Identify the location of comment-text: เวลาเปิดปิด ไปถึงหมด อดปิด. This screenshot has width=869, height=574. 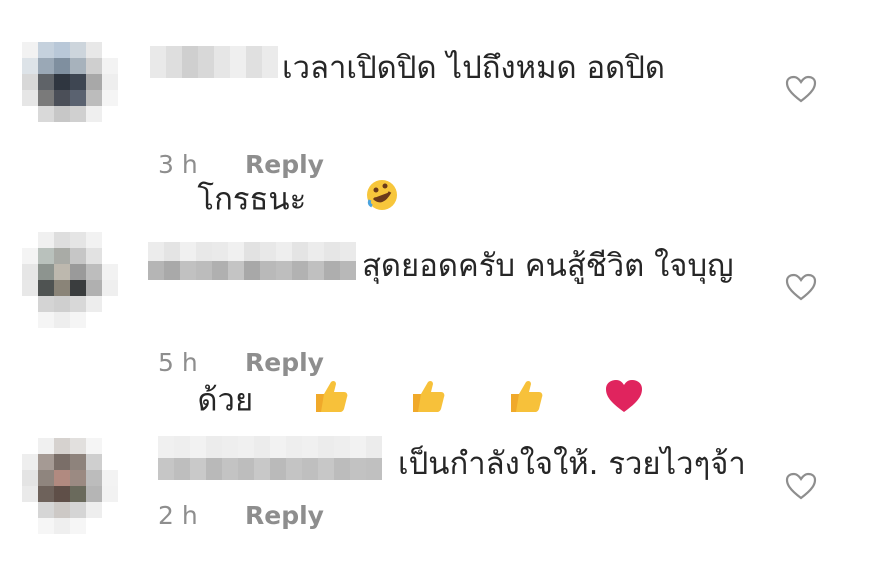
(474, 68).